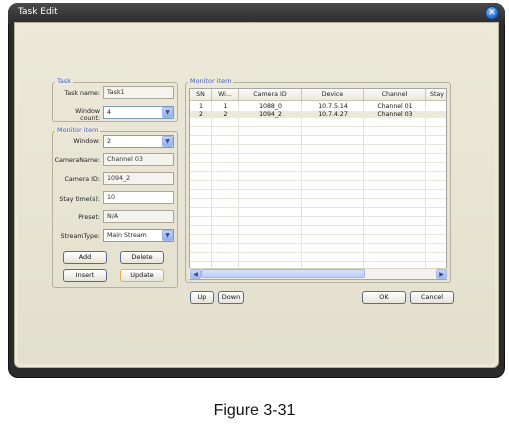  What do you see at coordinates (436, 95) in the screenshot?
I see `column-header-stay: Stay` at bounding box center [436, 95].